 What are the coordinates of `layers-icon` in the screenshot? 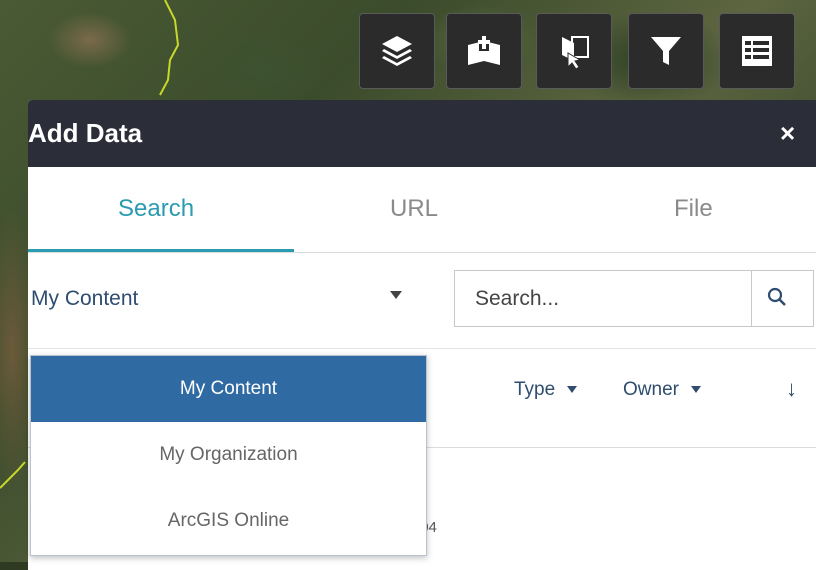 It's located at (397, 51).